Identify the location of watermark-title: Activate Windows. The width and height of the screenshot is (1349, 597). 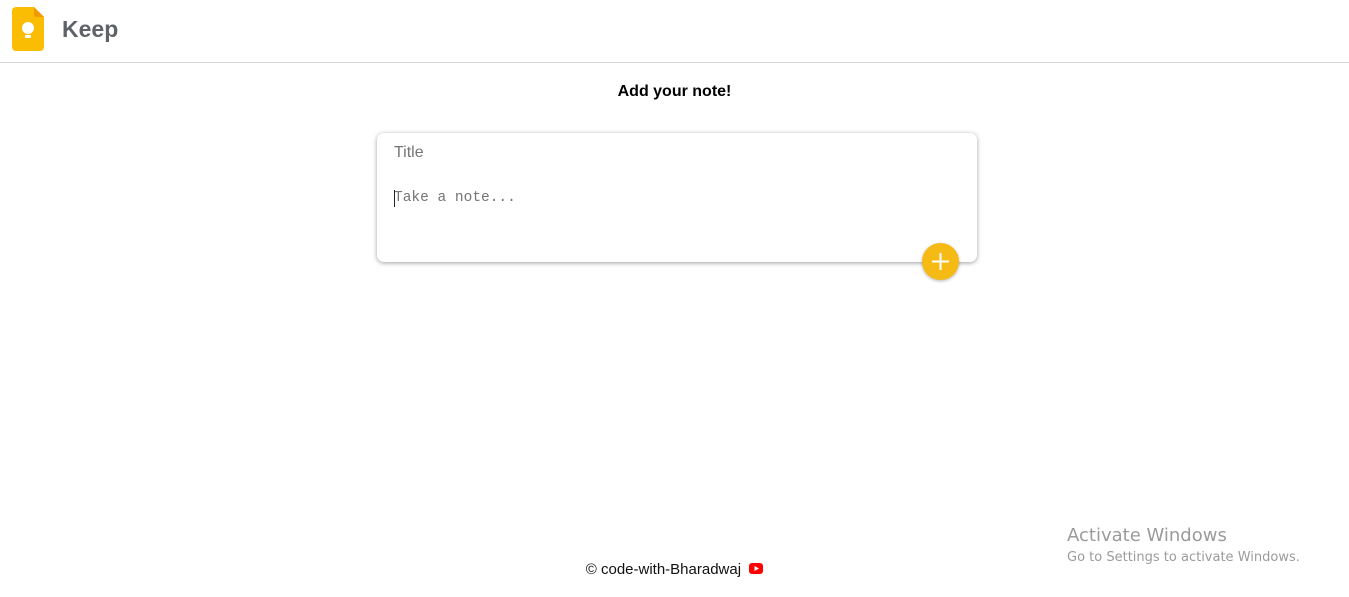
(1147, 535).